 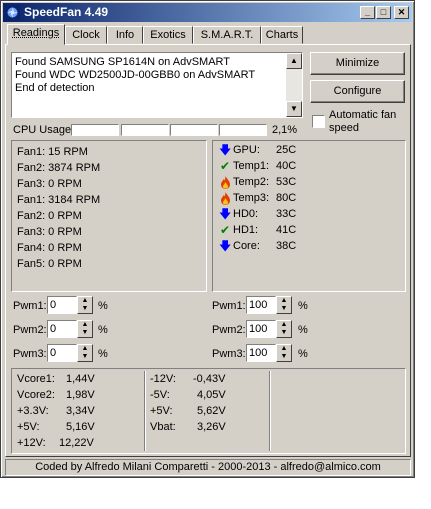 What do you see at coordinates (367, 12) in the screenshot?
I see `minimize-window-button: _` at bounding box center [367, 12].